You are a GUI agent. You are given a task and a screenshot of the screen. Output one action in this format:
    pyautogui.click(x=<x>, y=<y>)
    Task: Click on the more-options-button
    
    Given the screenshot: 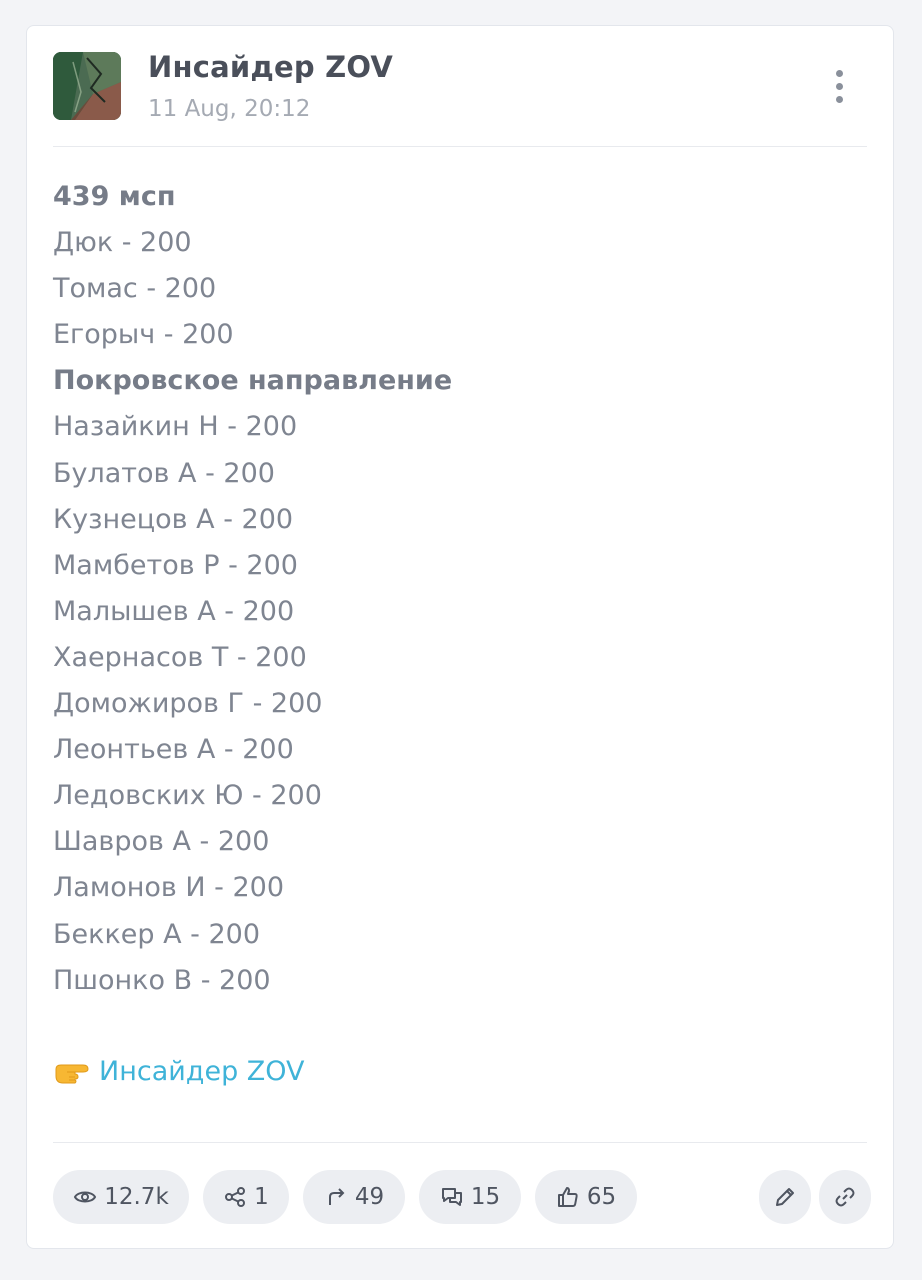 What is the action you would take?
    pyautogui.click(x=839, y=86)
    